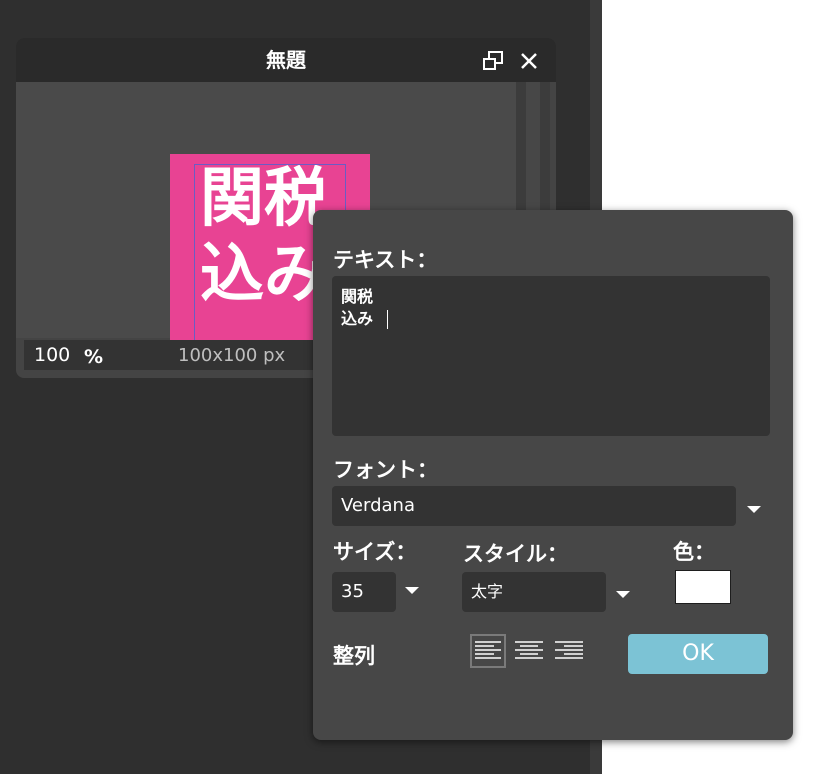 This screenshot has height=774, width=826. What do you see at coordinates (354, 656) in the screenshot?
I see `align-label: 整列` at bounding box center [354, 656].